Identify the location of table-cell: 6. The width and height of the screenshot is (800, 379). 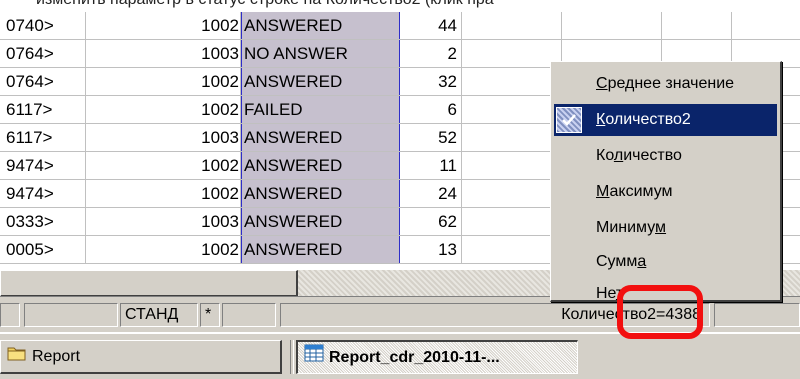
(431, 109).